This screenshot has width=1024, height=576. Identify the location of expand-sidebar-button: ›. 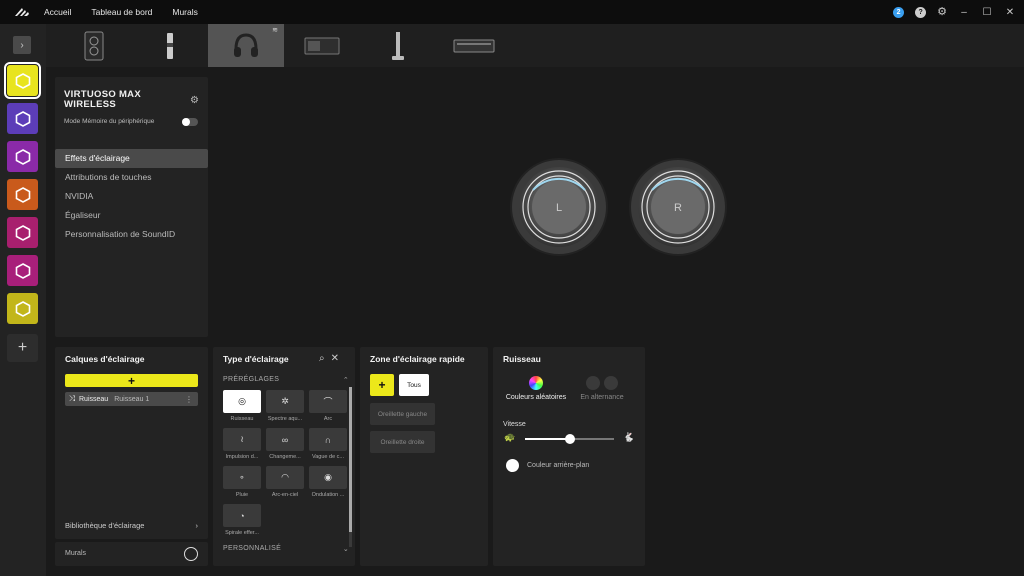
(22, 45).